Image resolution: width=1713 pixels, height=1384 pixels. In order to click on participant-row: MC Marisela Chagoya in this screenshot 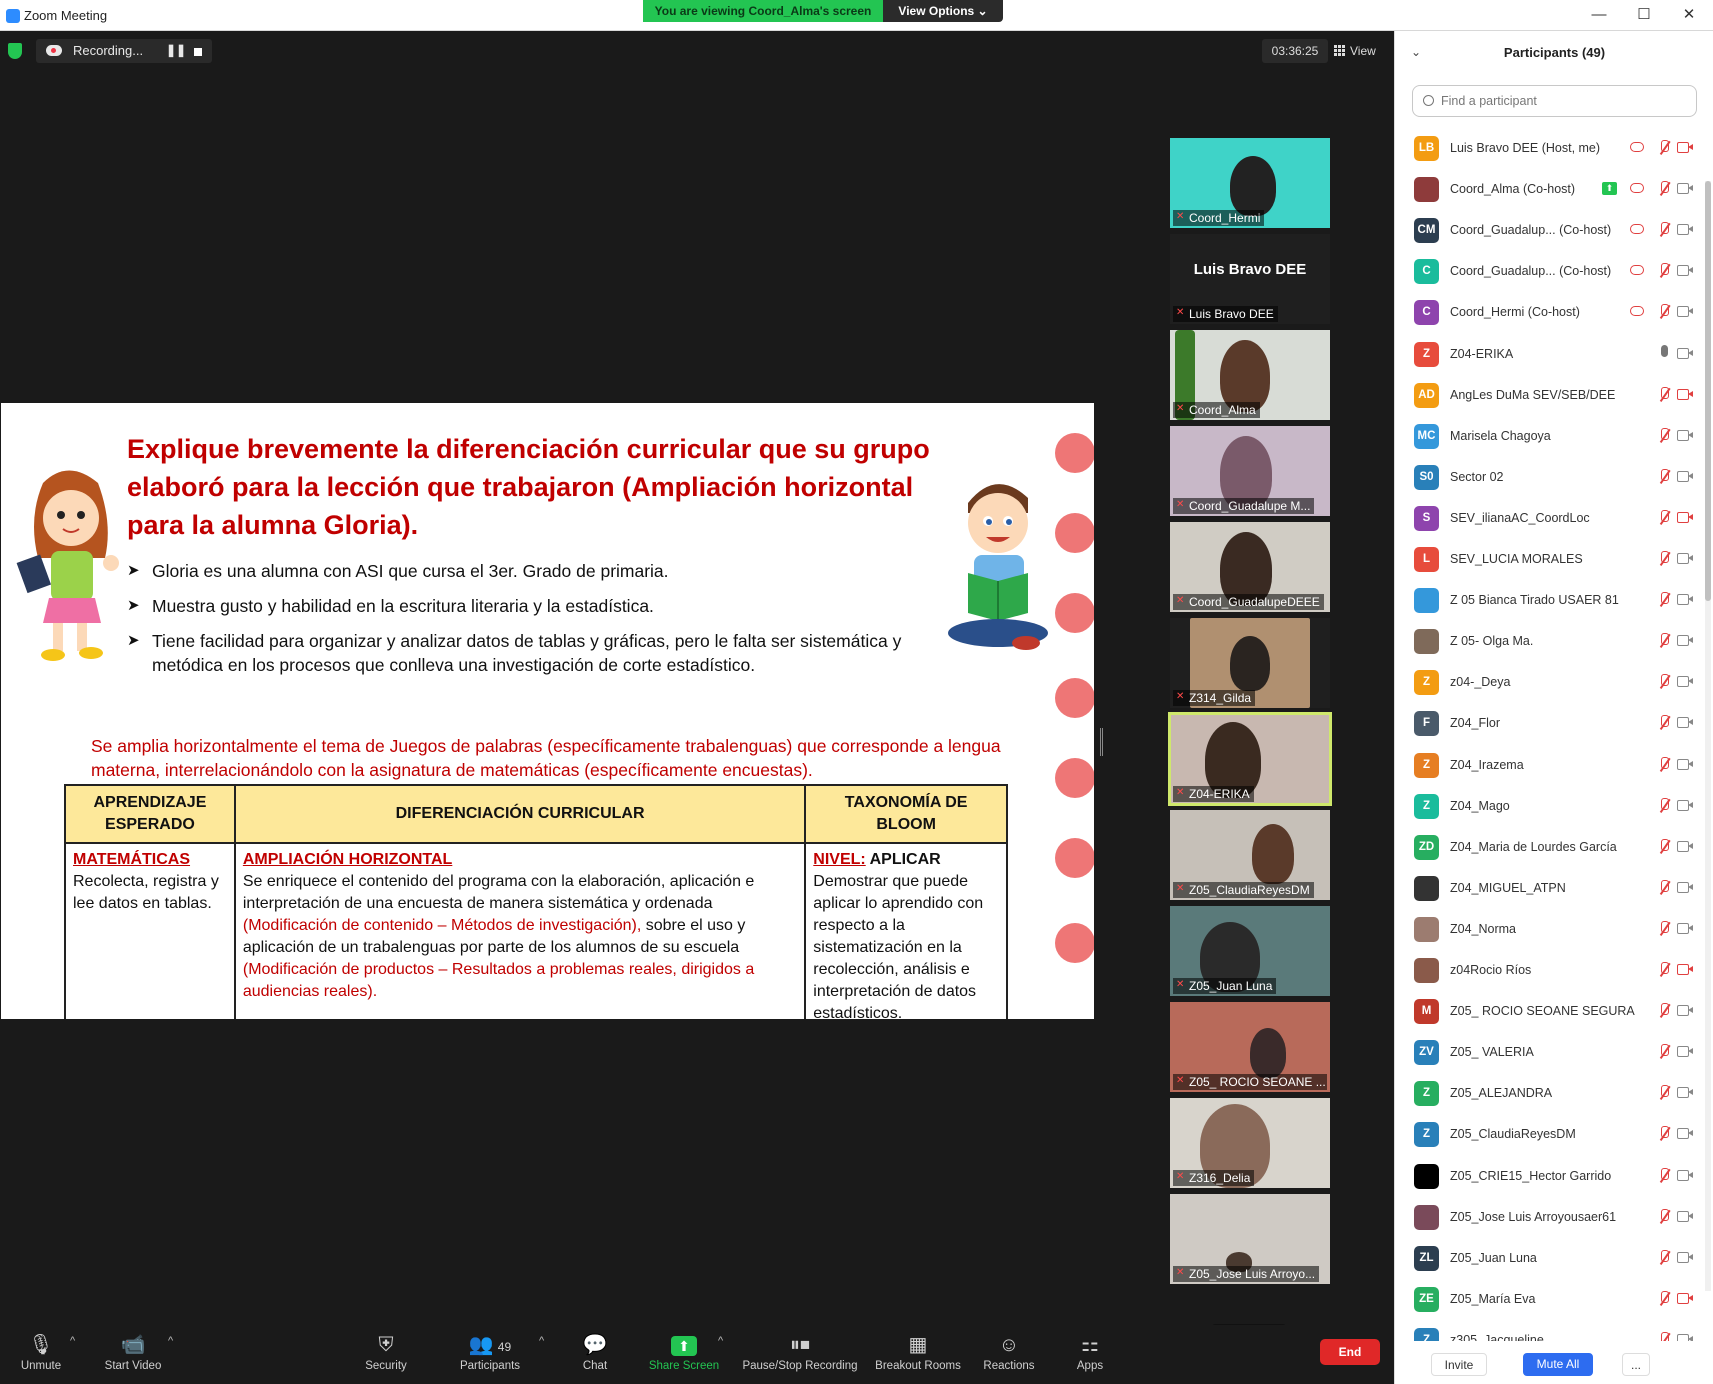, I will do `click(1545, 436)`.